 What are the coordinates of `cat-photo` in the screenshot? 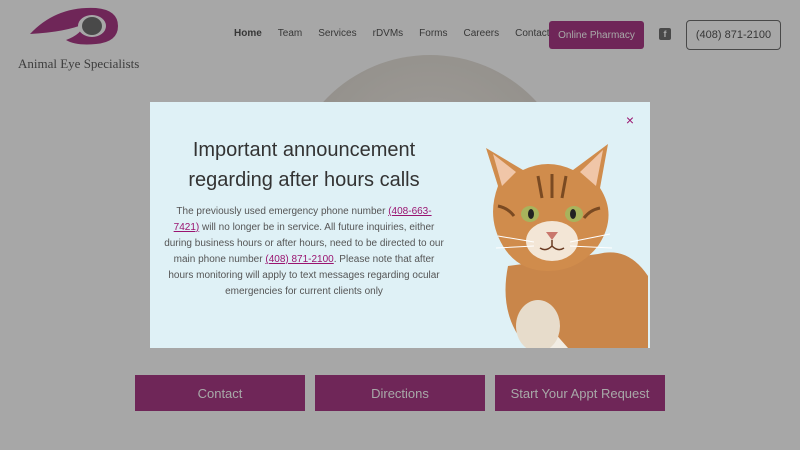 It's located at (567, 246).